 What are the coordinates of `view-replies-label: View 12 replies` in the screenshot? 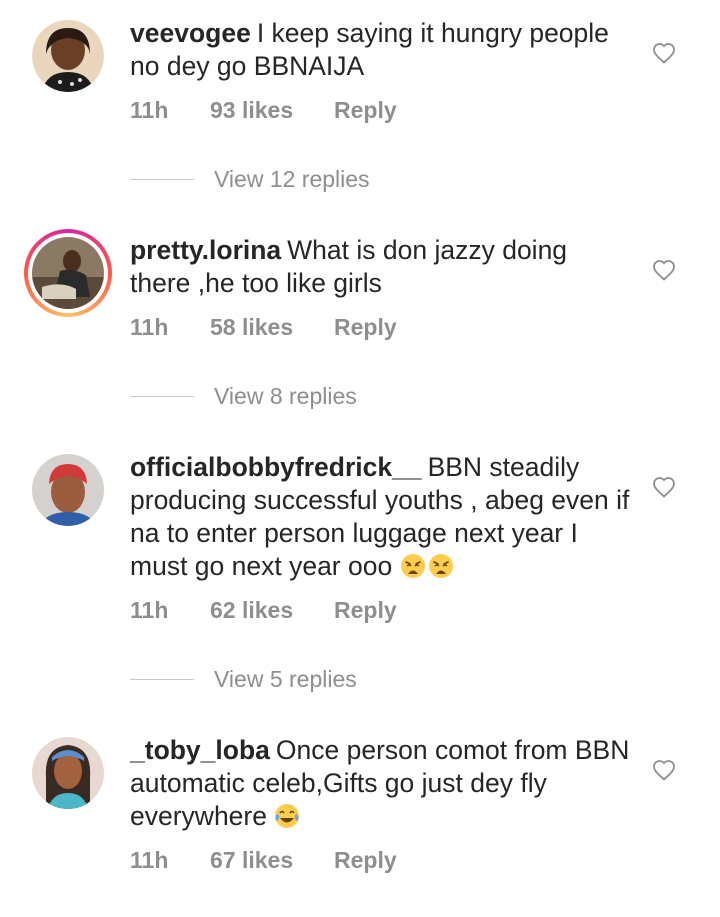 It's located at (292, 179).